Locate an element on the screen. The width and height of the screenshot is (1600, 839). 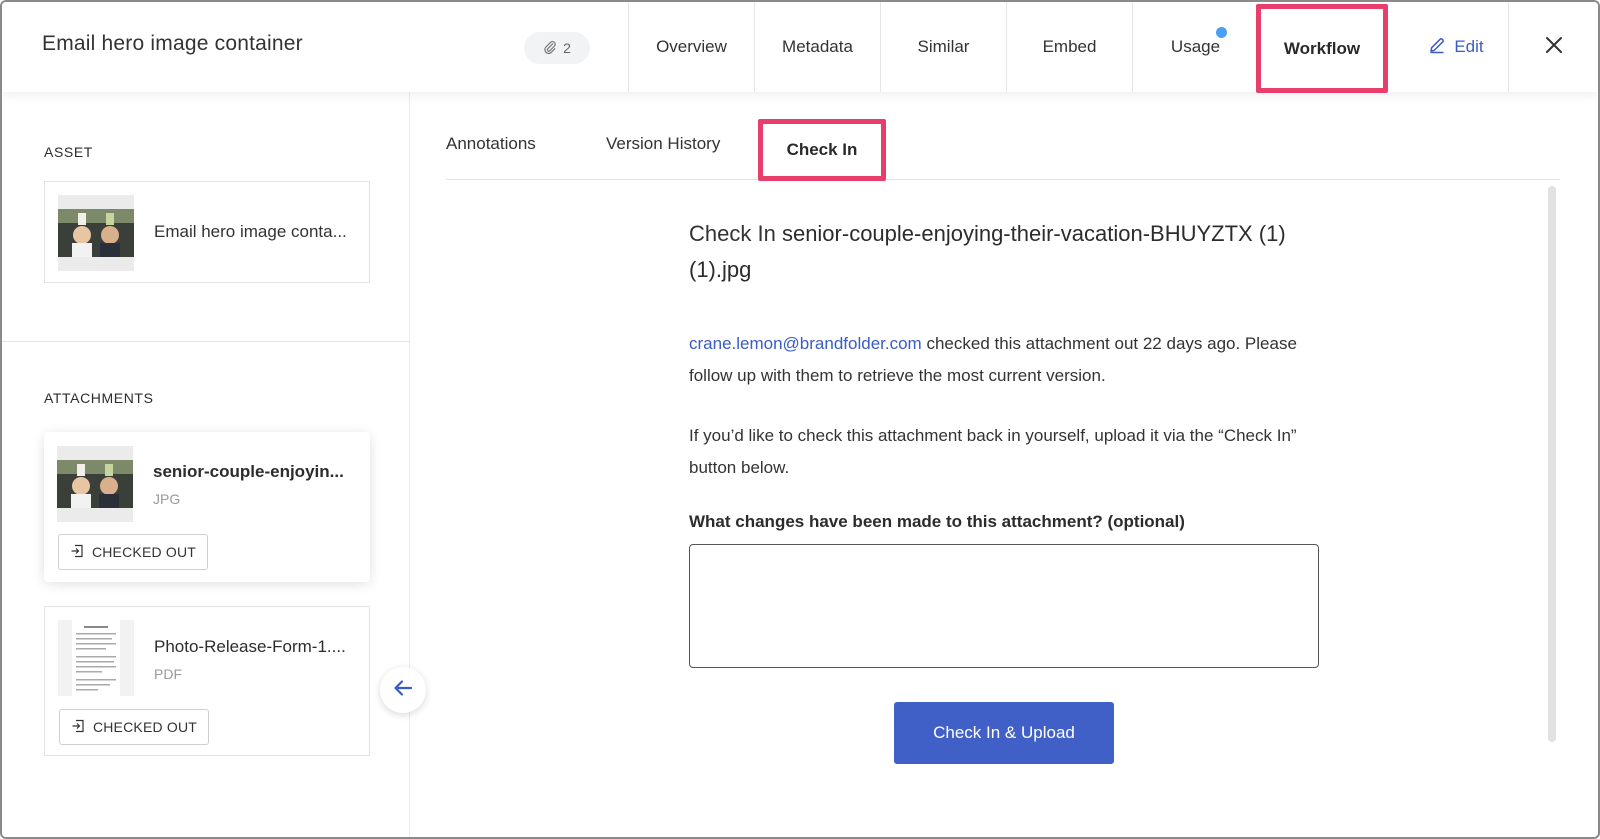
tab-similar: Similar is located at coordinates (943, 47).